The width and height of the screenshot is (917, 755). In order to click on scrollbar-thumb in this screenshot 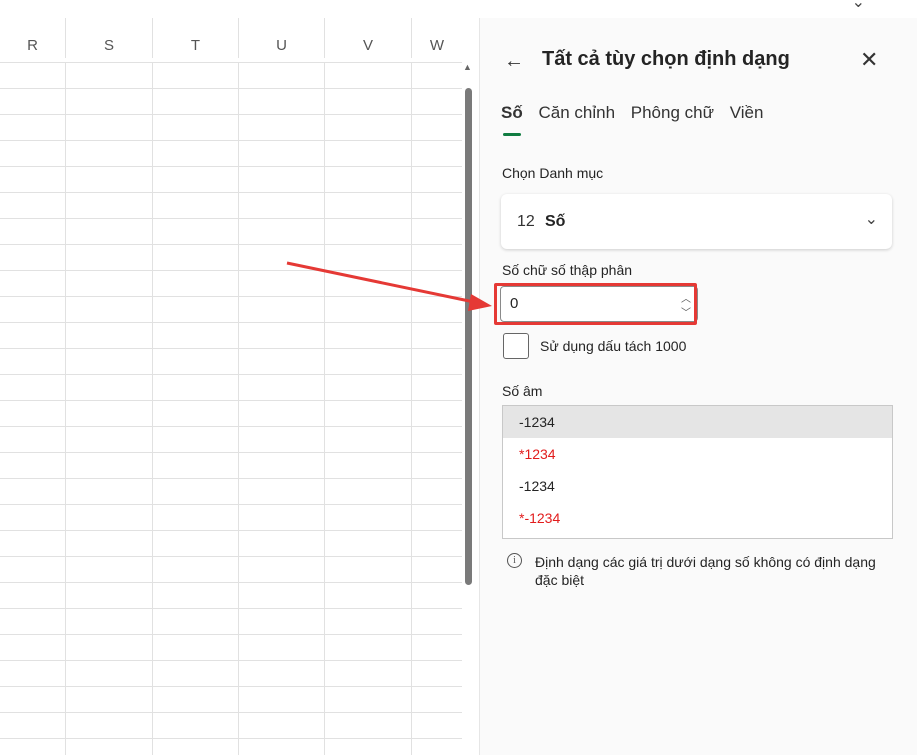, I will do `click(468, 336)`.